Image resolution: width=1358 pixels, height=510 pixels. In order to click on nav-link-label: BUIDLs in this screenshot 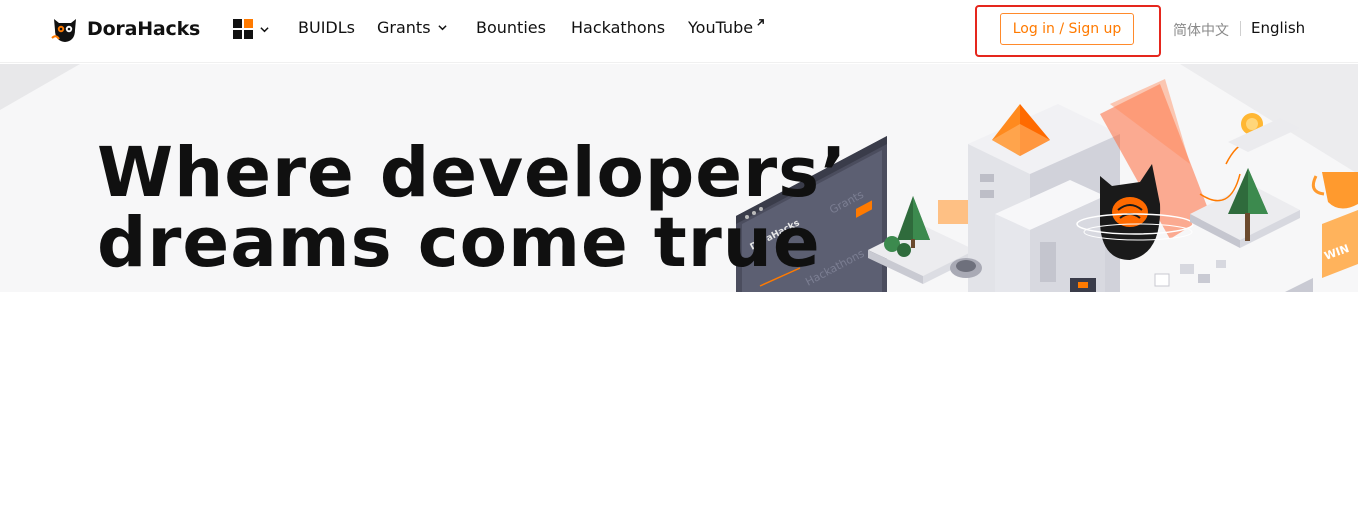, I will do `click(326, 27)`.